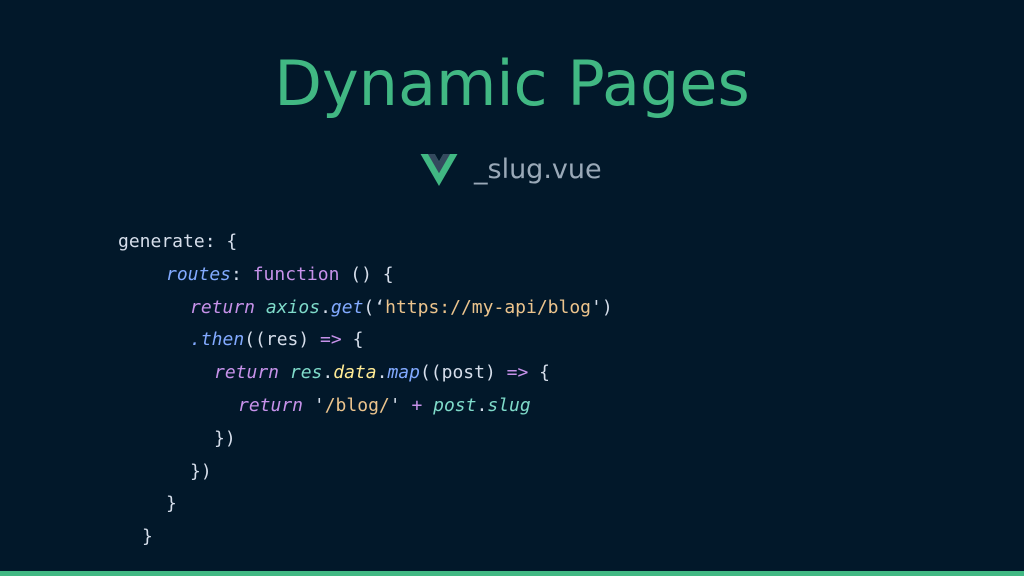 This screenshot has height=576, width=1024. I want to click on code-token: res, so click(306, 373).